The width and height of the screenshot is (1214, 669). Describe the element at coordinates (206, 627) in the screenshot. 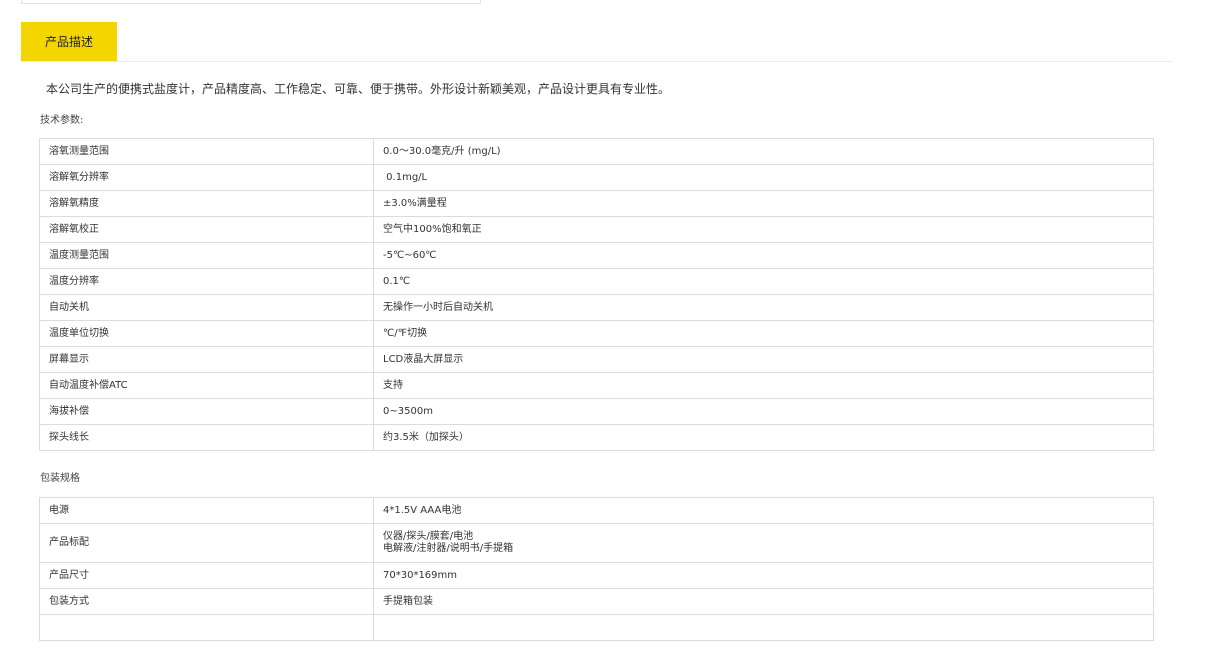

I see `param-key` at that location.